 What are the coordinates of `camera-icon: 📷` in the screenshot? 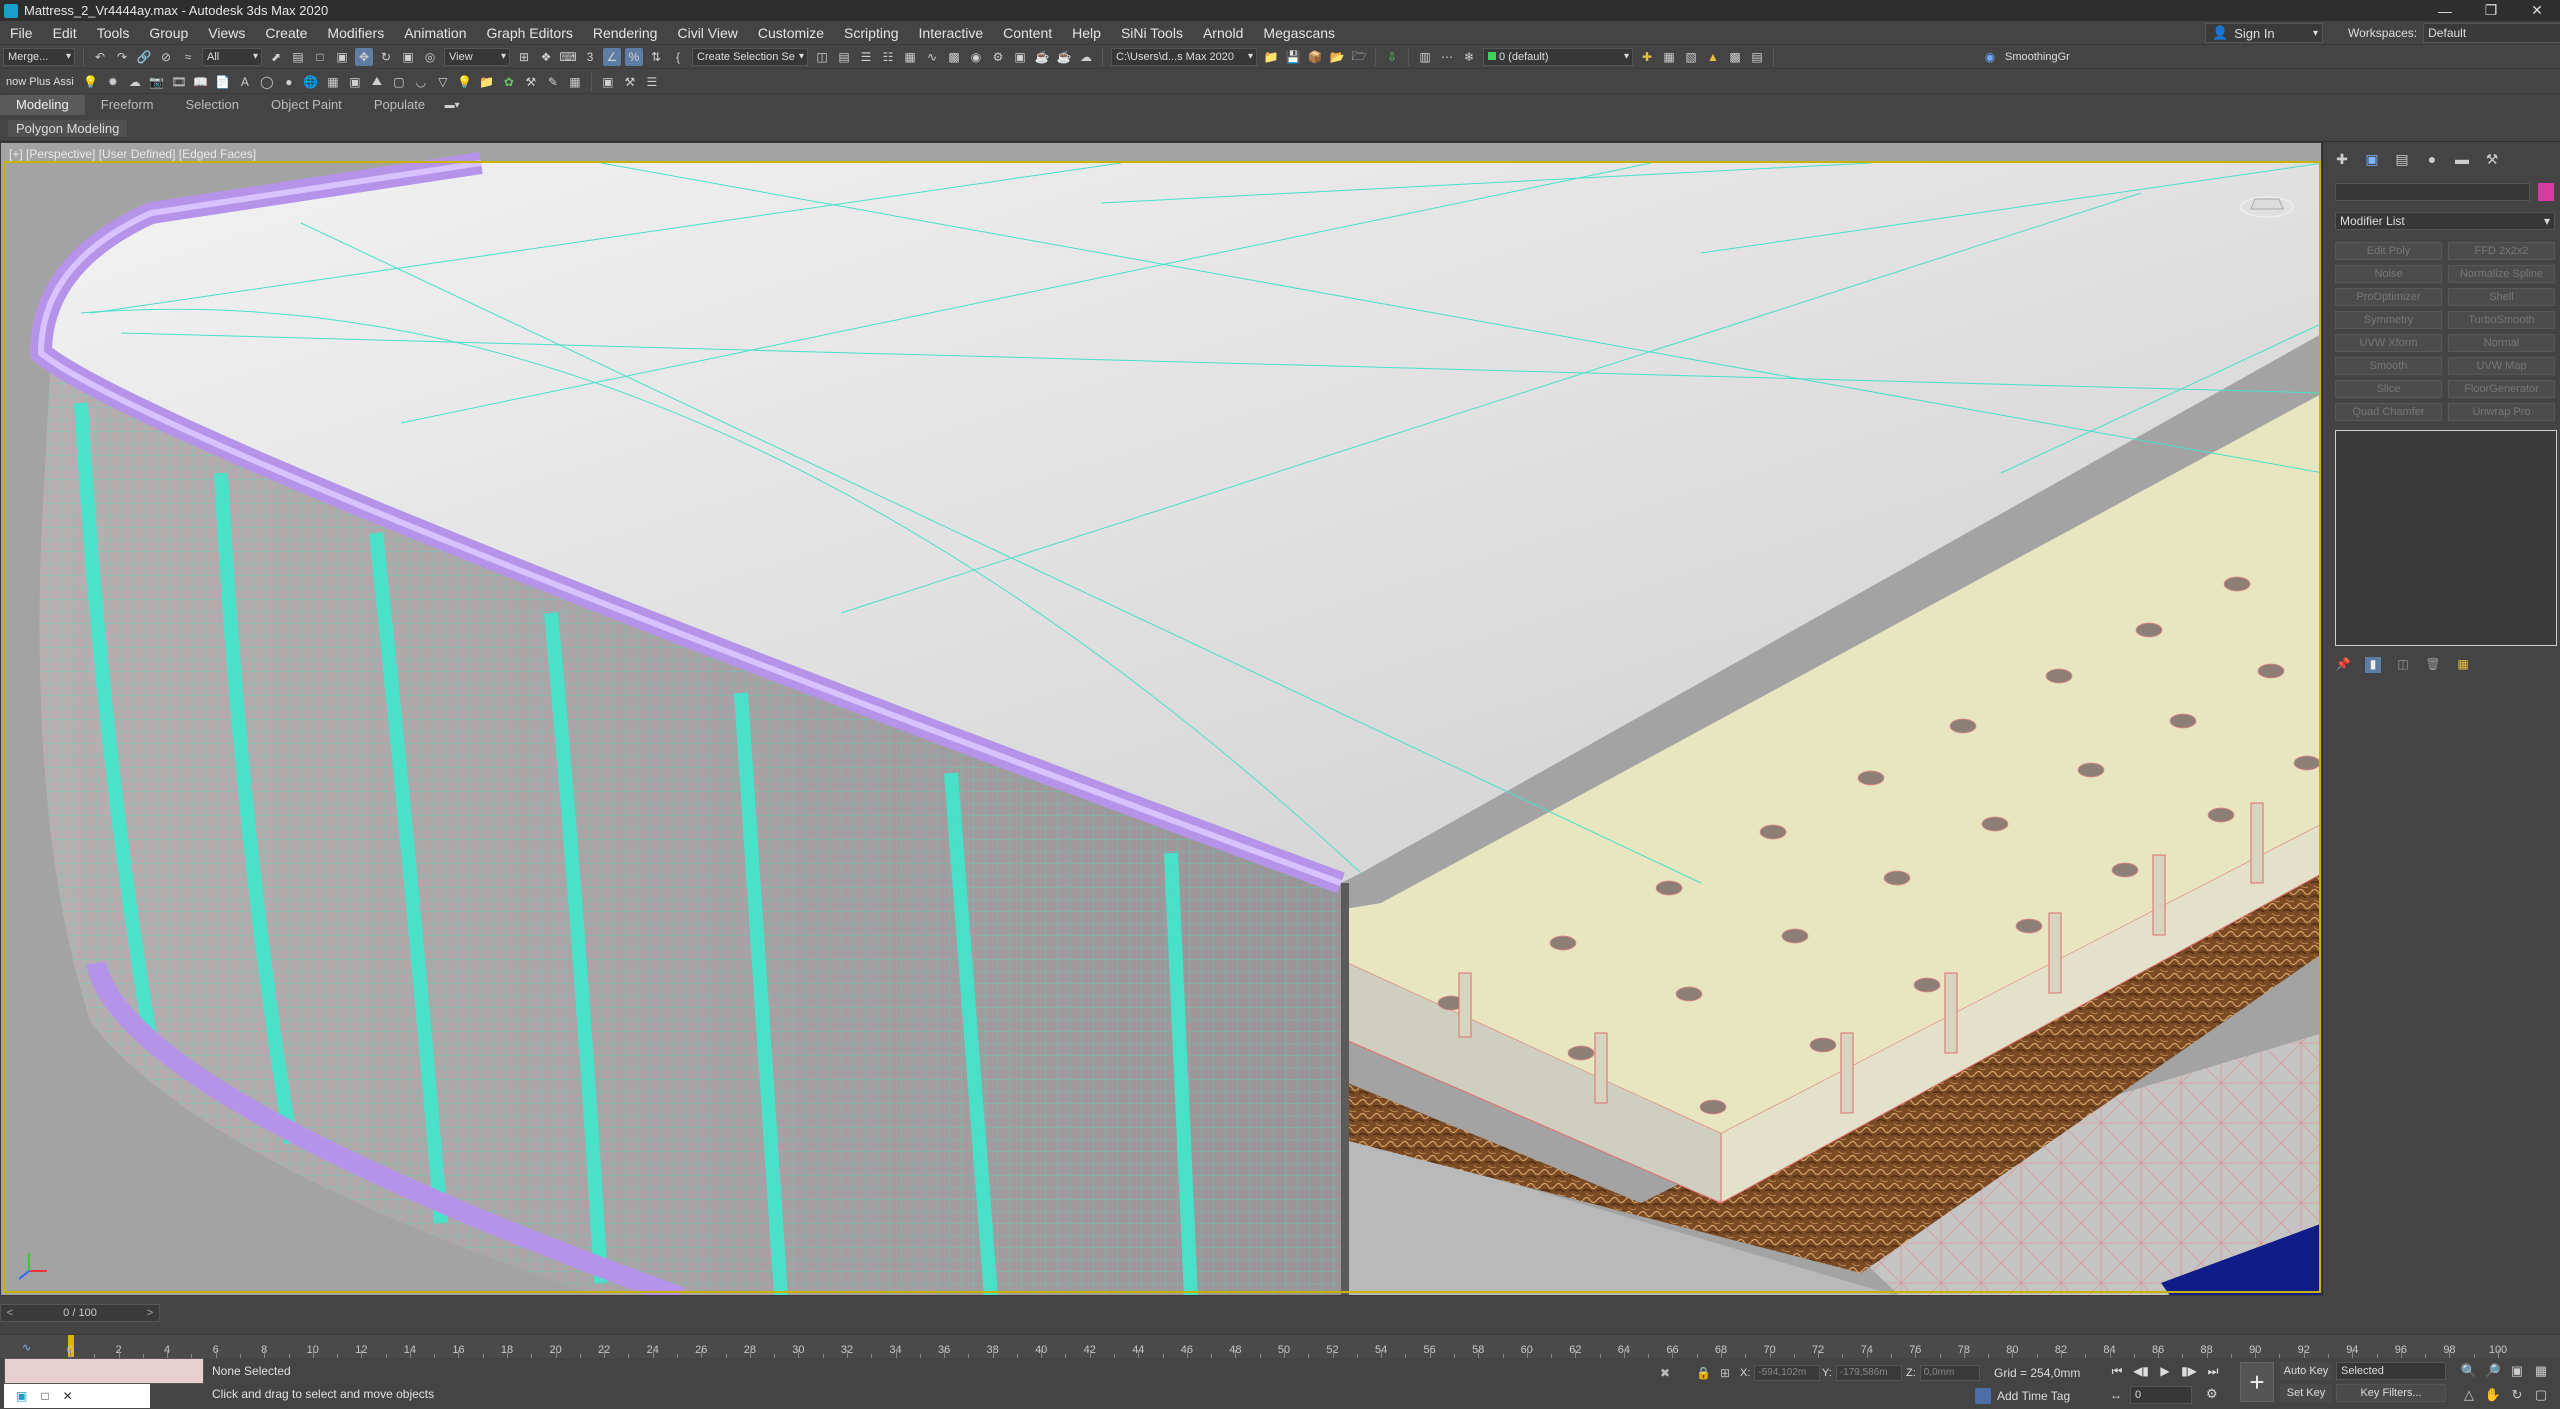 It's located at (157, 82).